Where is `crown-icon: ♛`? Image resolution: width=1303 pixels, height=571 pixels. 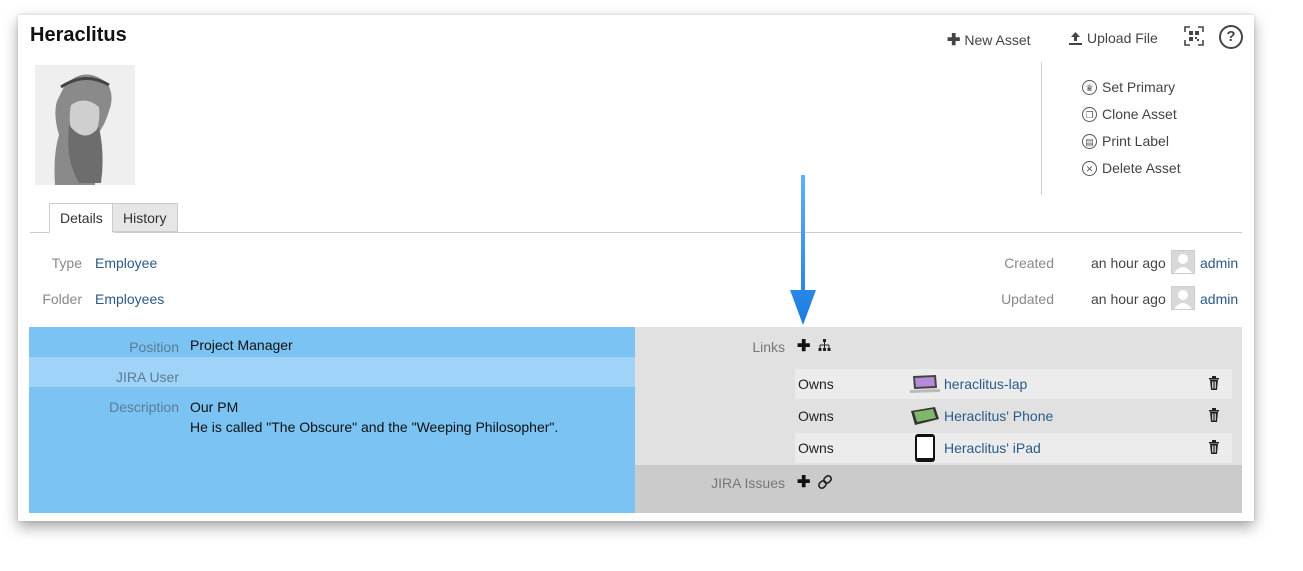 crown-icon: ♛ is located at coordinates (1089, 87).